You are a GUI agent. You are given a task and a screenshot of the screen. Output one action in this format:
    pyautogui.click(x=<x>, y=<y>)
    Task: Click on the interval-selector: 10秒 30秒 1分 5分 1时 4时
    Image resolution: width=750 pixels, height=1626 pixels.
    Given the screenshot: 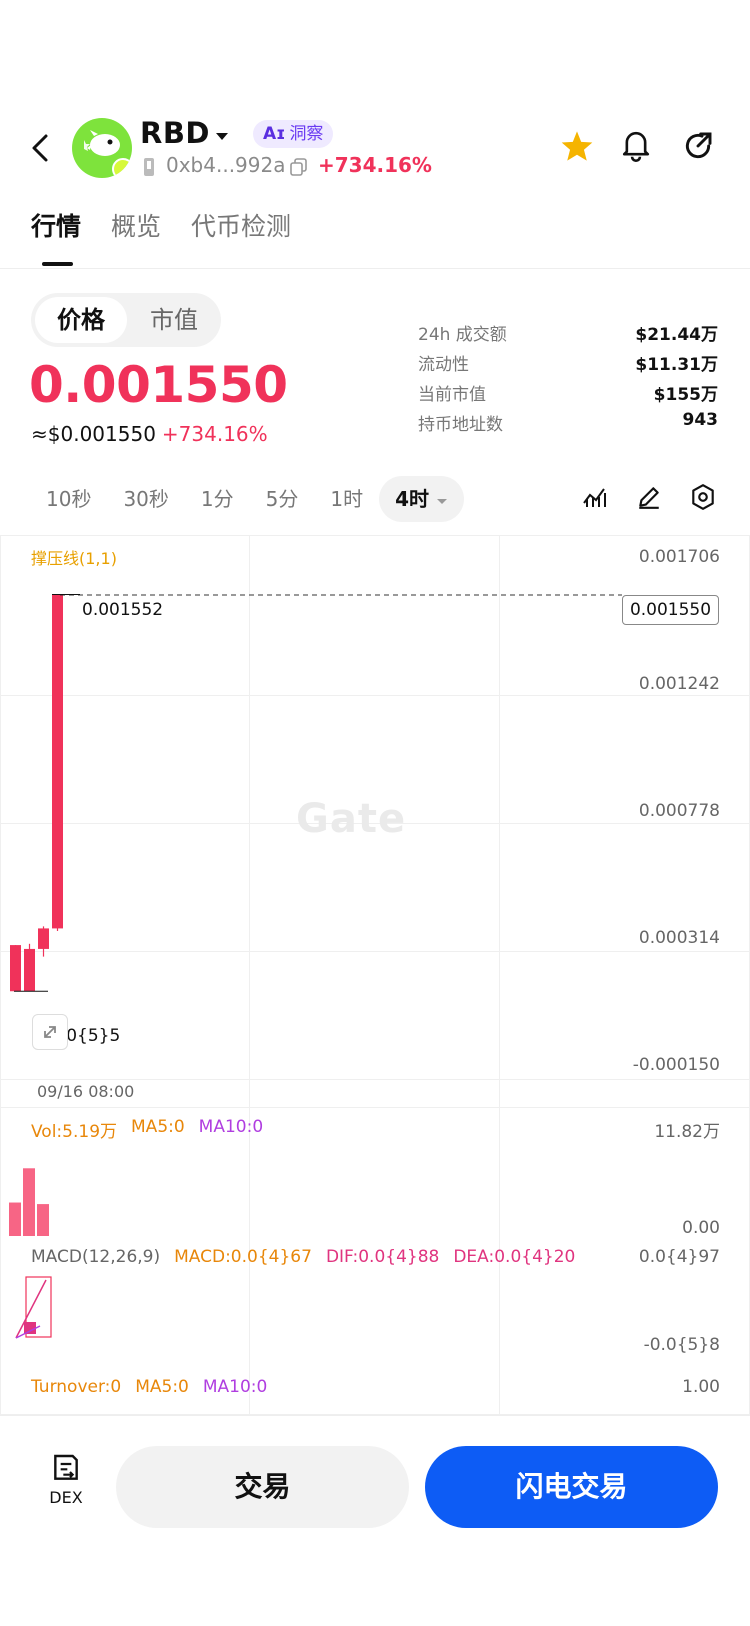 What is the action you would take?
    pyautogui.click(x=247, y=499)
    